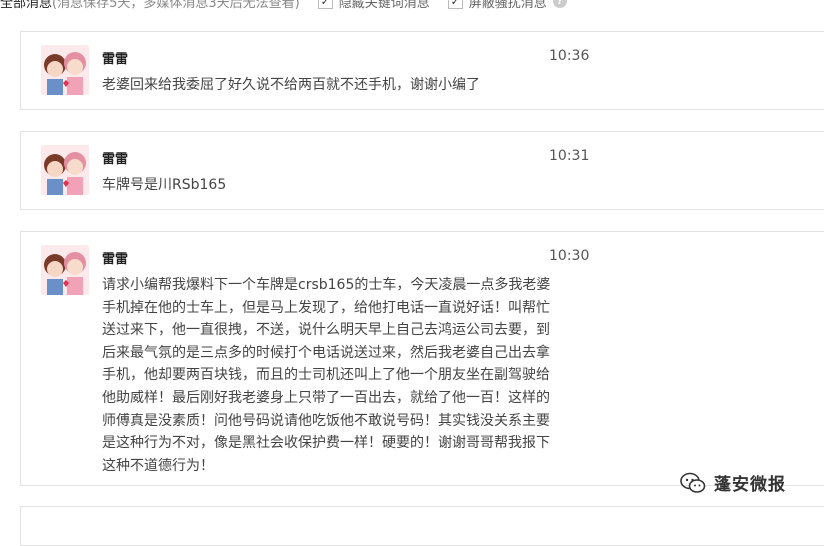 Image resolution: width=824 pixels, height=546 pixels. I want to click on block-spam-checkbox: ✓ 屏蔽骚扰消息, so click(497, 5).